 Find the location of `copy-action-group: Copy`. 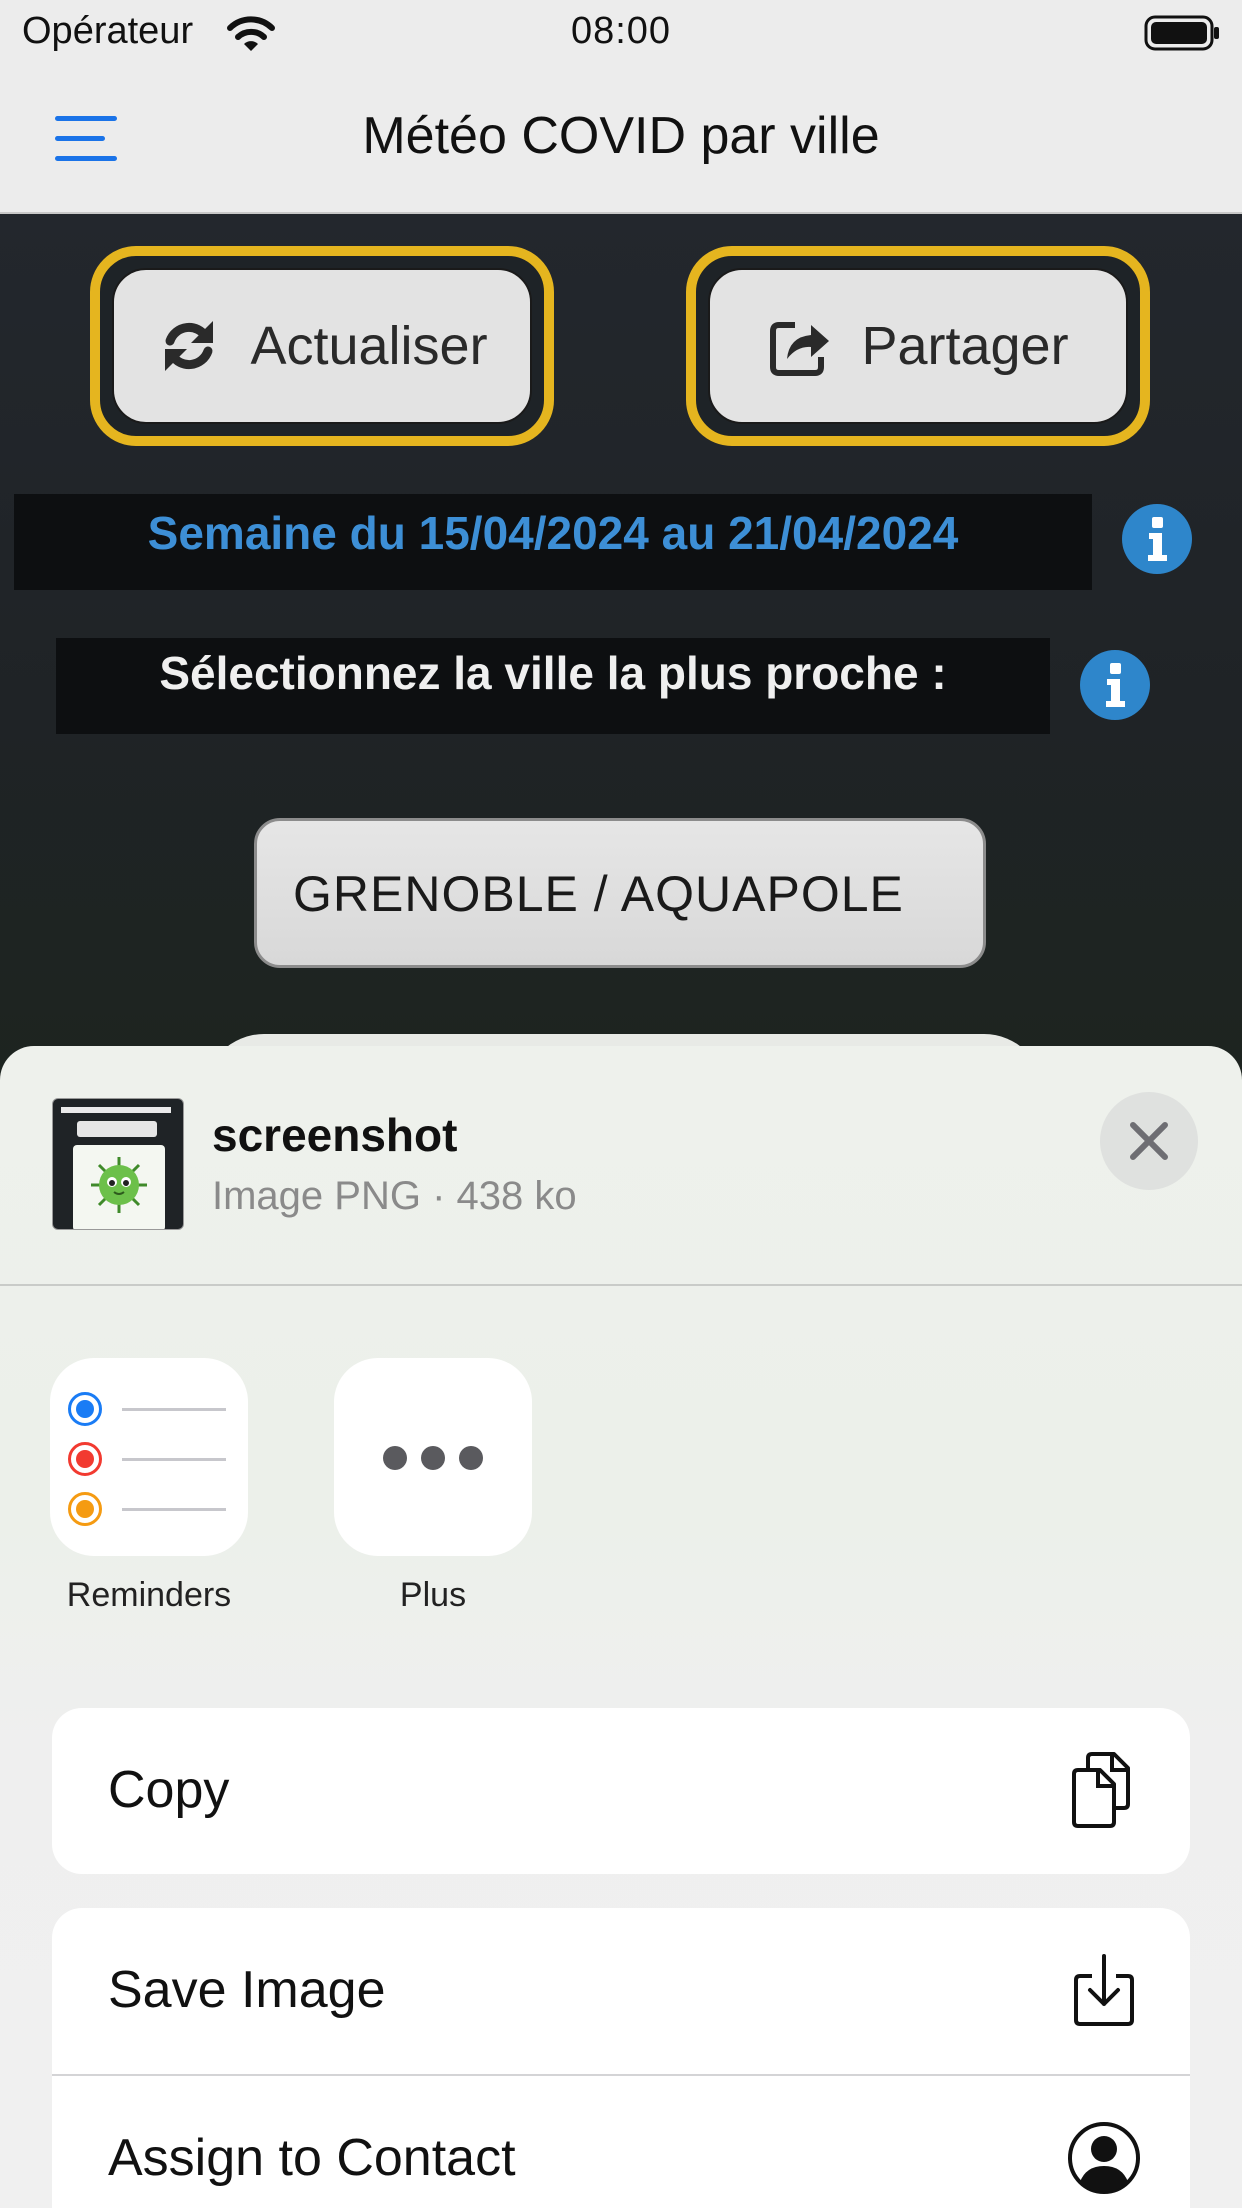

copy-action-group: Copy is located at coordinates (621, 1791).